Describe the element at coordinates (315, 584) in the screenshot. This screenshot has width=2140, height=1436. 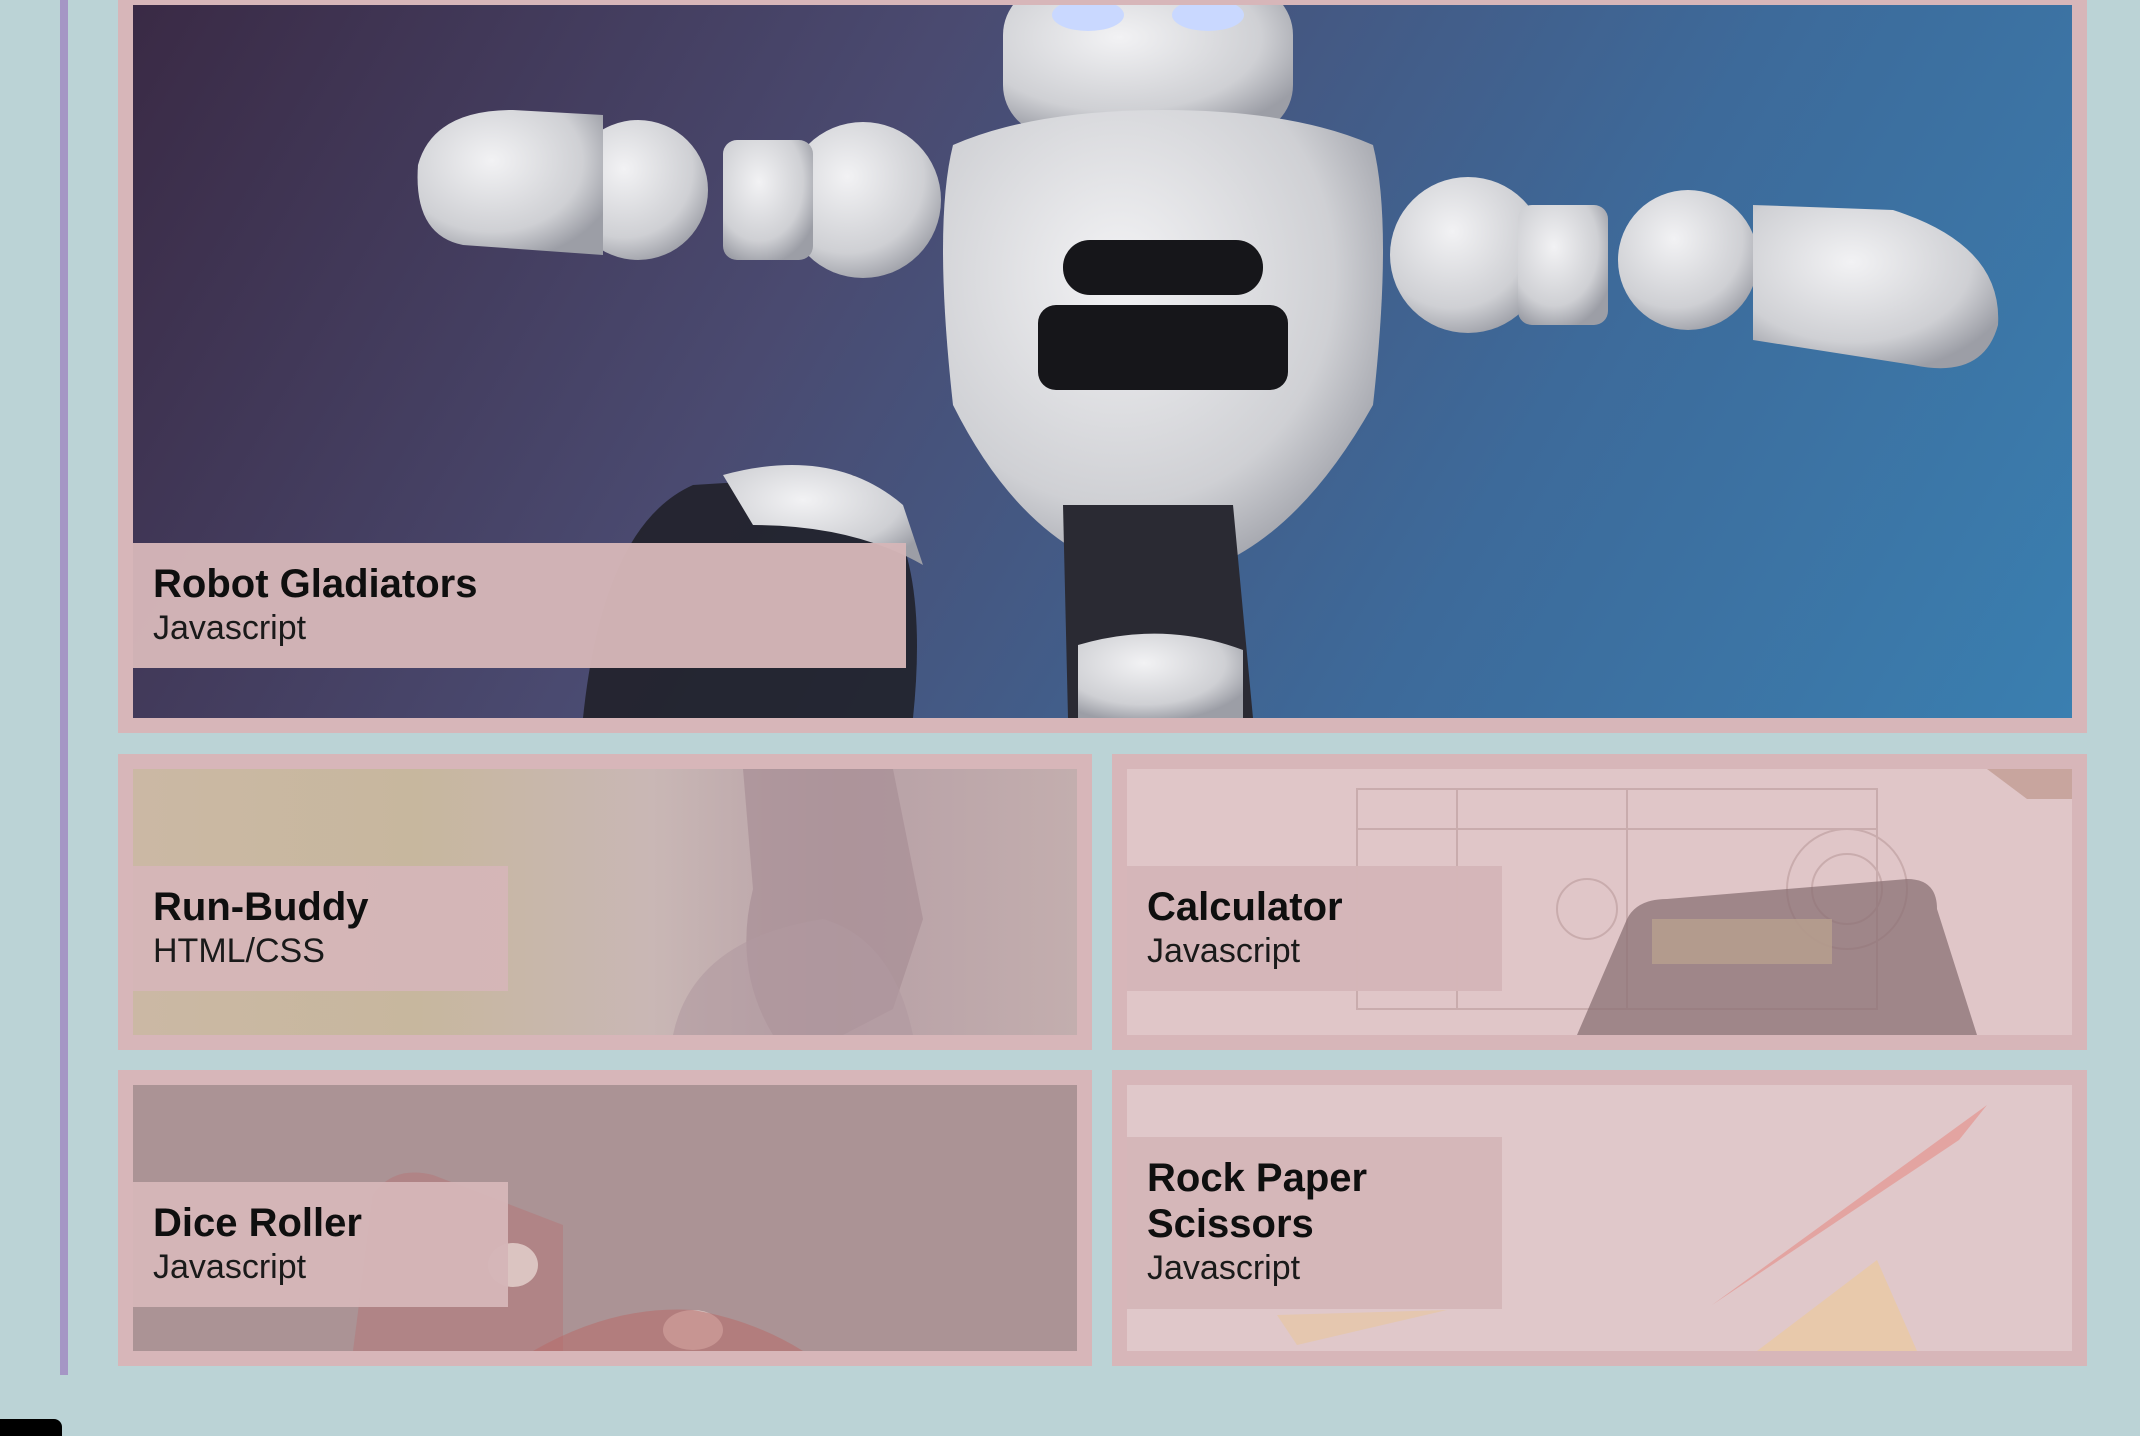
I see `project-title: Robot Gladiators` at that location.